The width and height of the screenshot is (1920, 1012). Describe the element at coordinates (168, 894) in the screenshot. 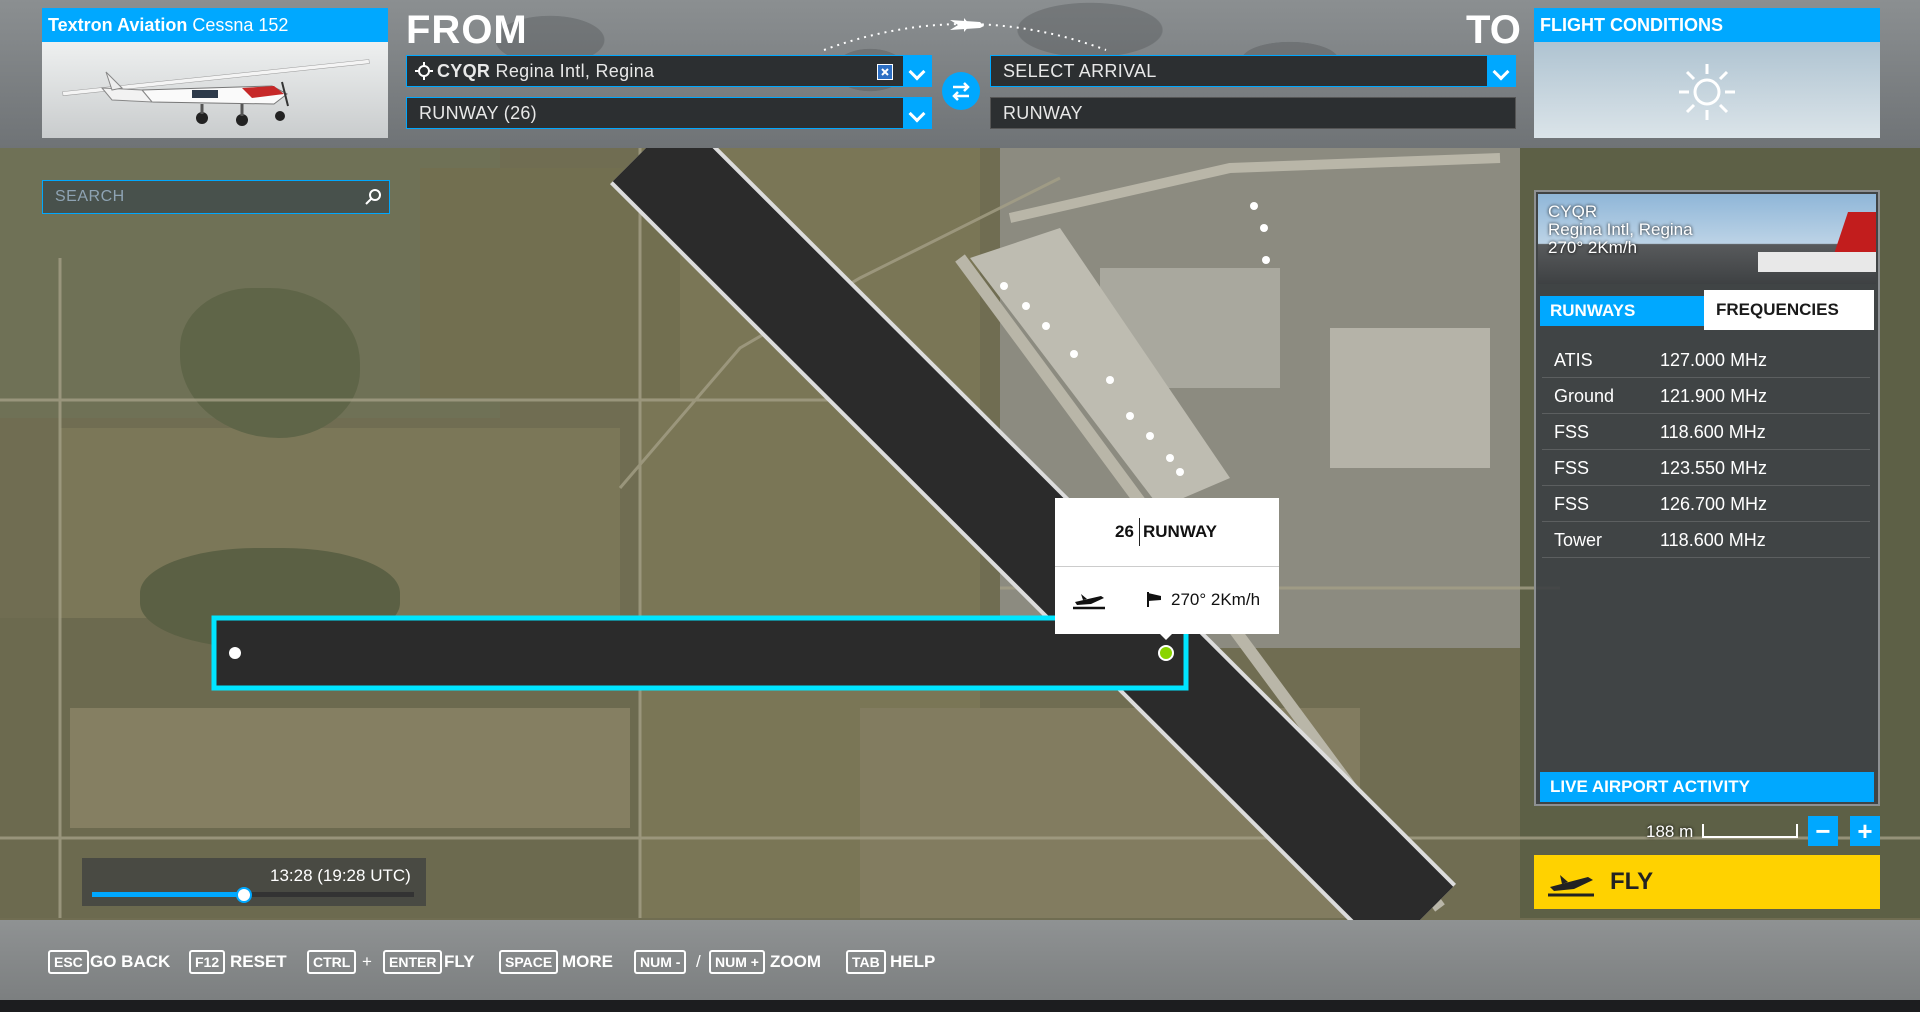

I see `time-slider-fill` at that location.